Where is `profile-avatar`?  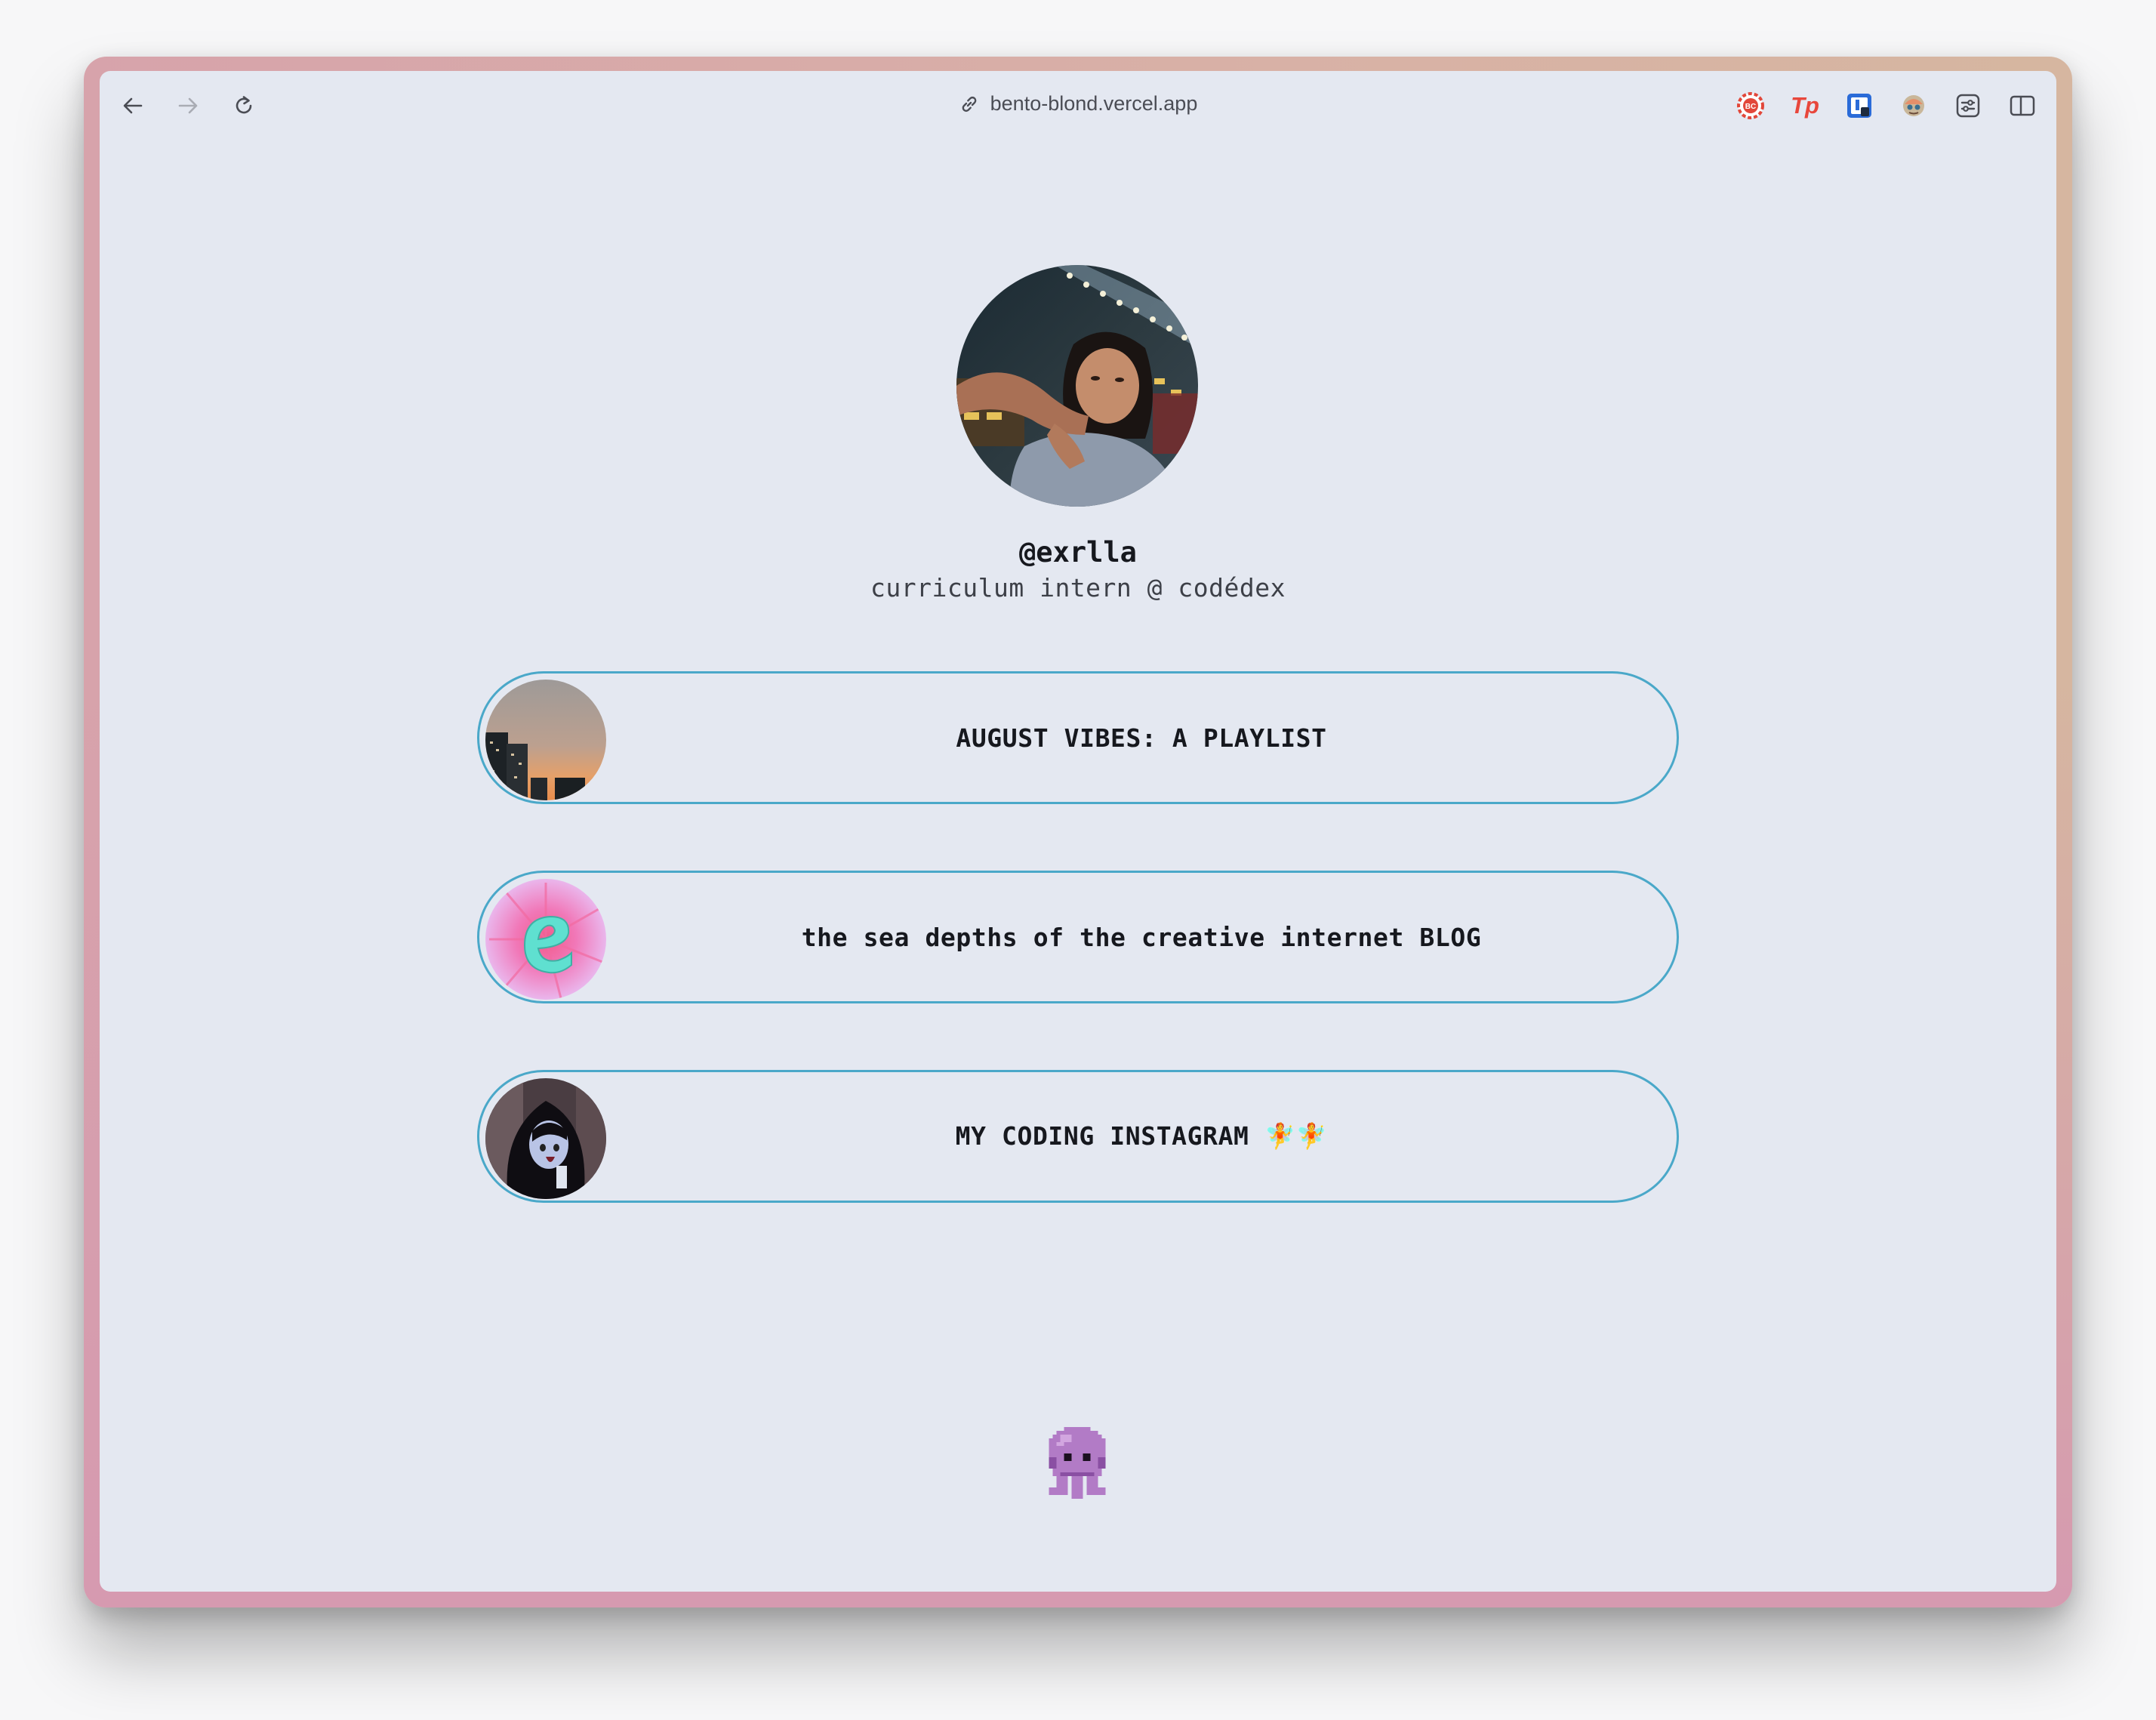 profile-avatar is located at coordinates (1077, 386).